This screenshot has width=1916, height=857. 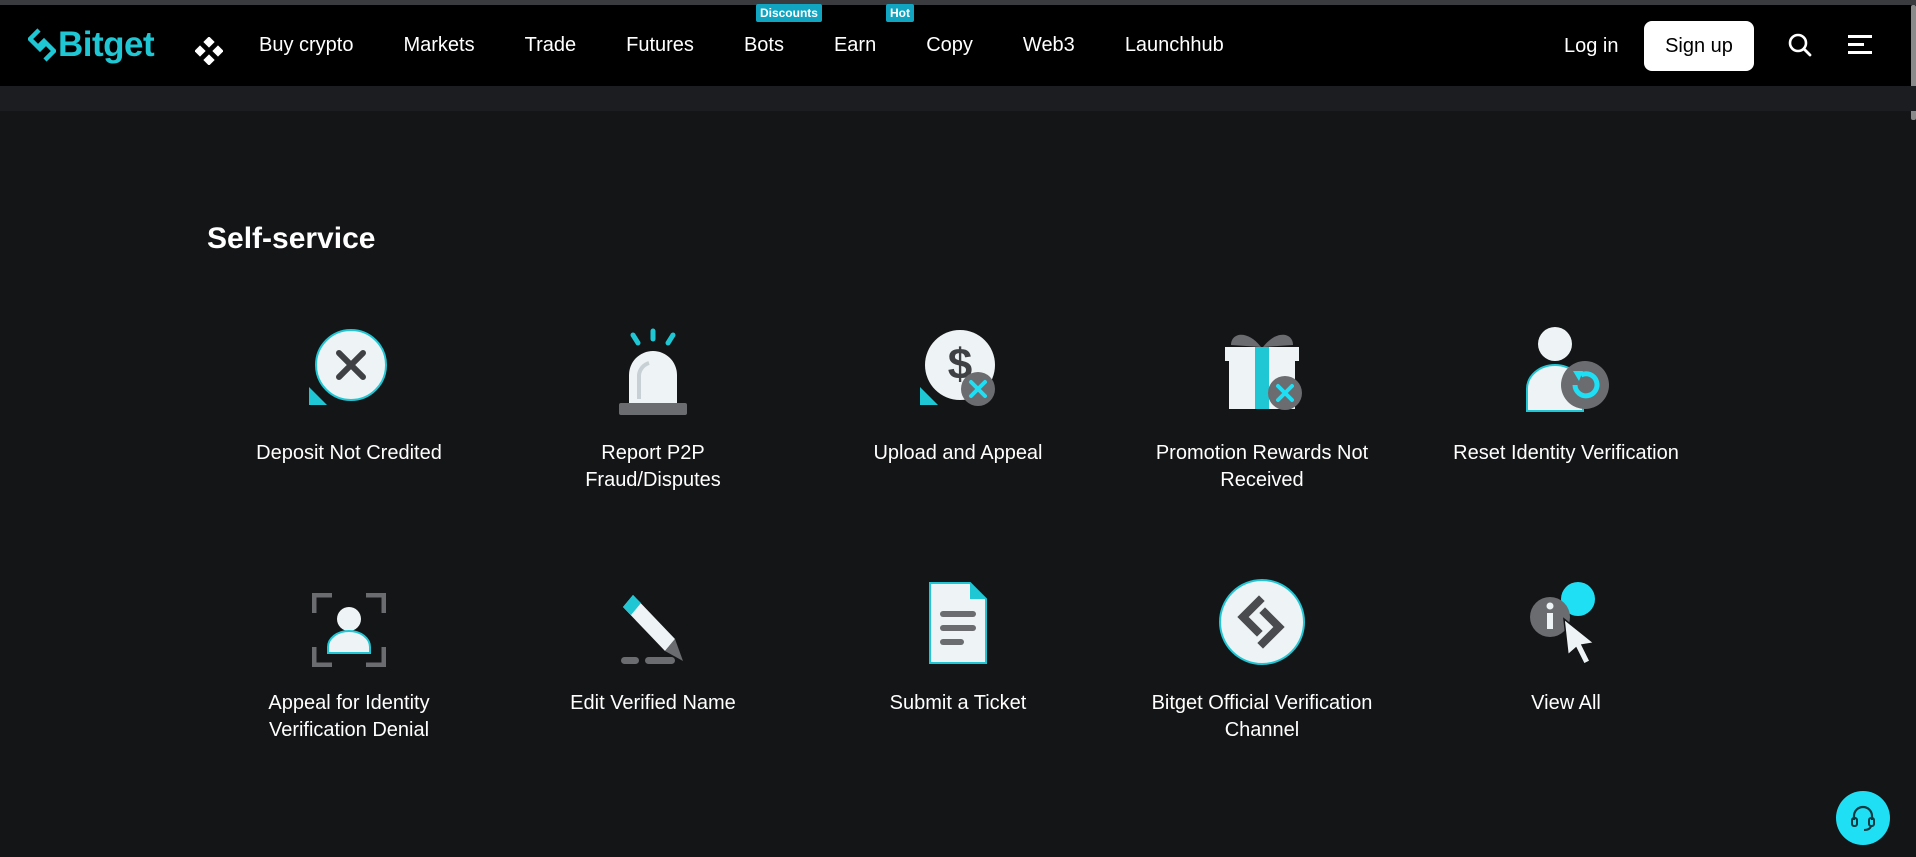 What do you see at coordinates (653, 367) in the screenshot?
I see `alarm-siren-icon` at bounding box center [653, 367].